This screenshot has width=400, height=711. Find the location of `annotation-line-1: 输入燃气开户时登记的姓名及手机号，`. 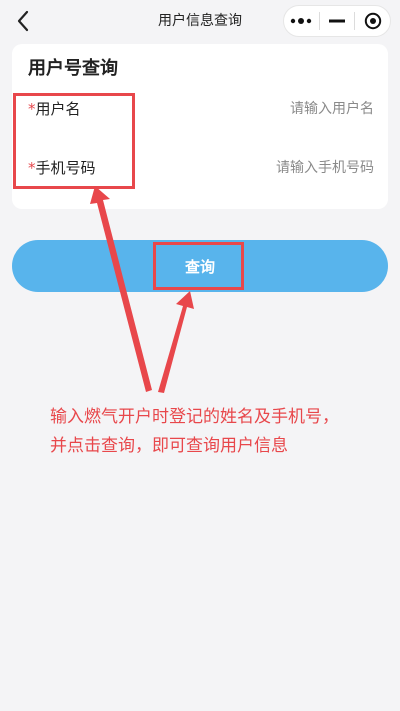

annotation-line-1: 输入燃气开户时登记的姓名及手机号， is located at coordinates (194, 417).